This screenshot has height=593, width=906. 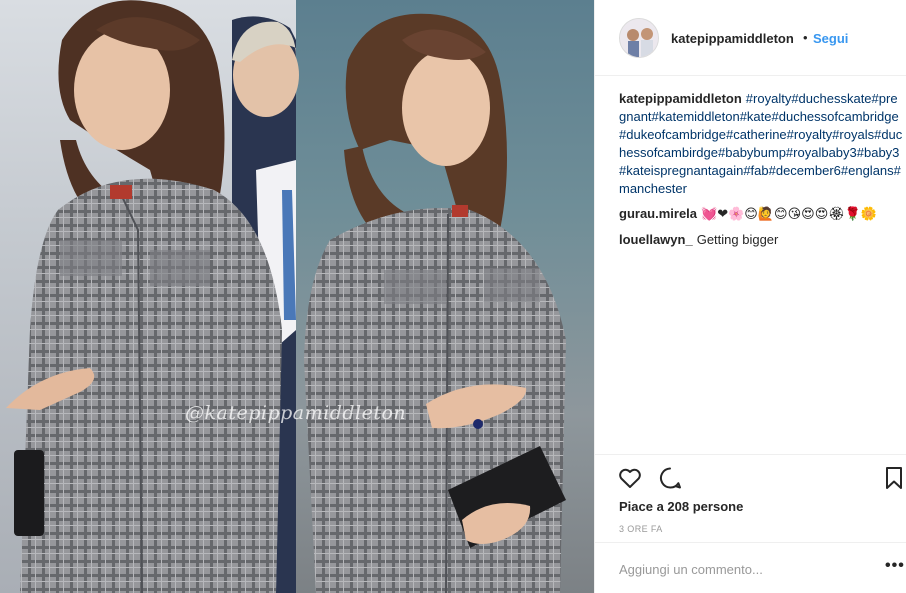 I want to click on photo-watermark: @katepippamiddleton, so click(x=296, y=413).